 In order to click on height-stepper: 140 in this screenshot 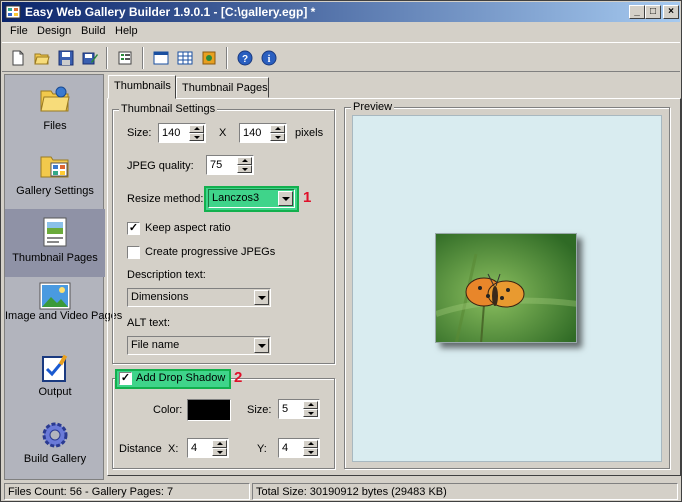, I will do `click(263, 133)`.